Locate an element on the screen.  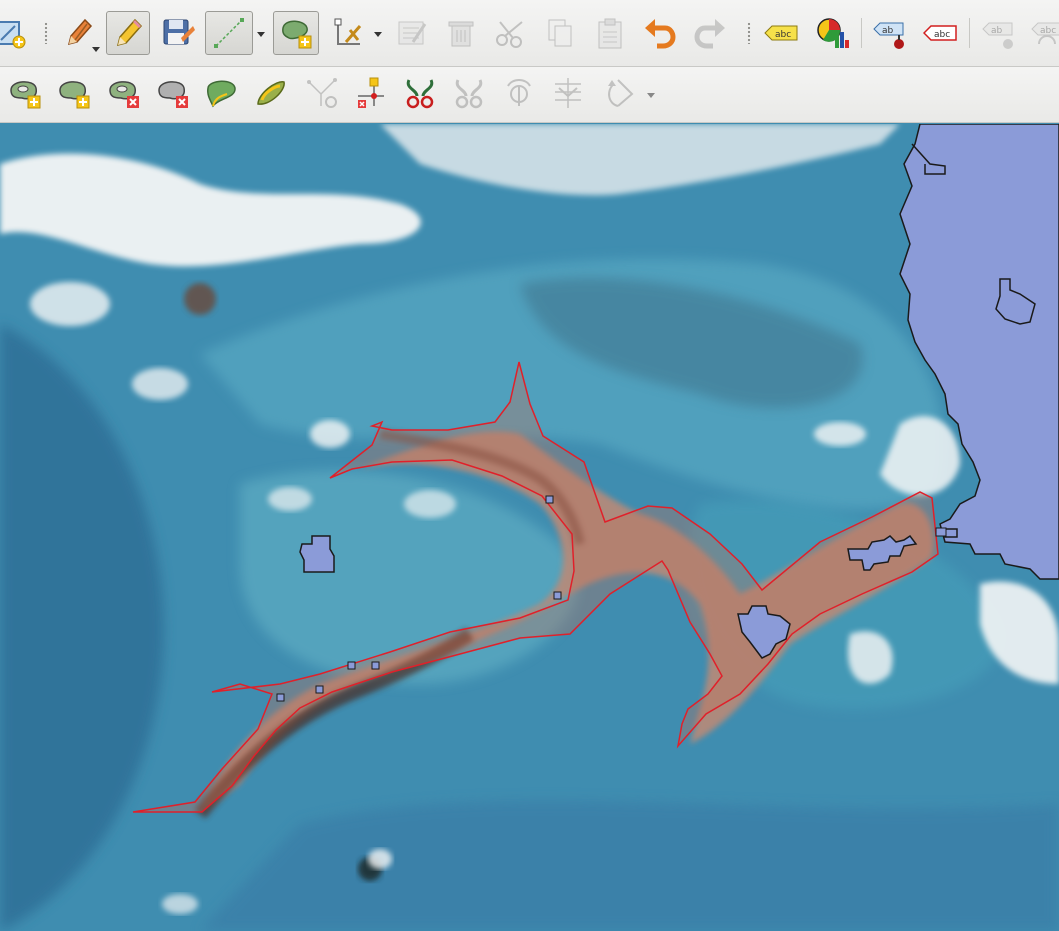
undo-icon is located at coordinates (660, 34).